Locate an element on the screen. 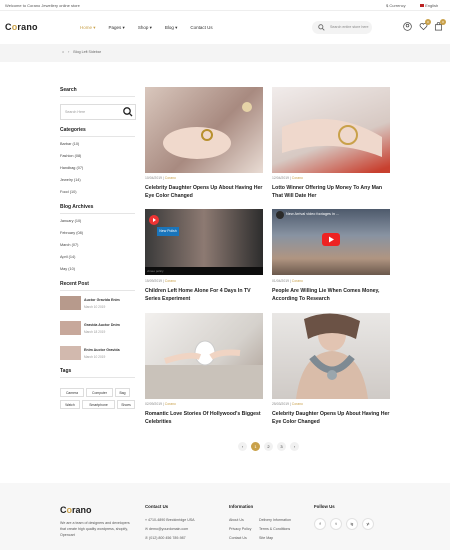 Image resolution: width=450 pixels, height=550 pixels. tag: Shoes is located at coordinates (126, 404).